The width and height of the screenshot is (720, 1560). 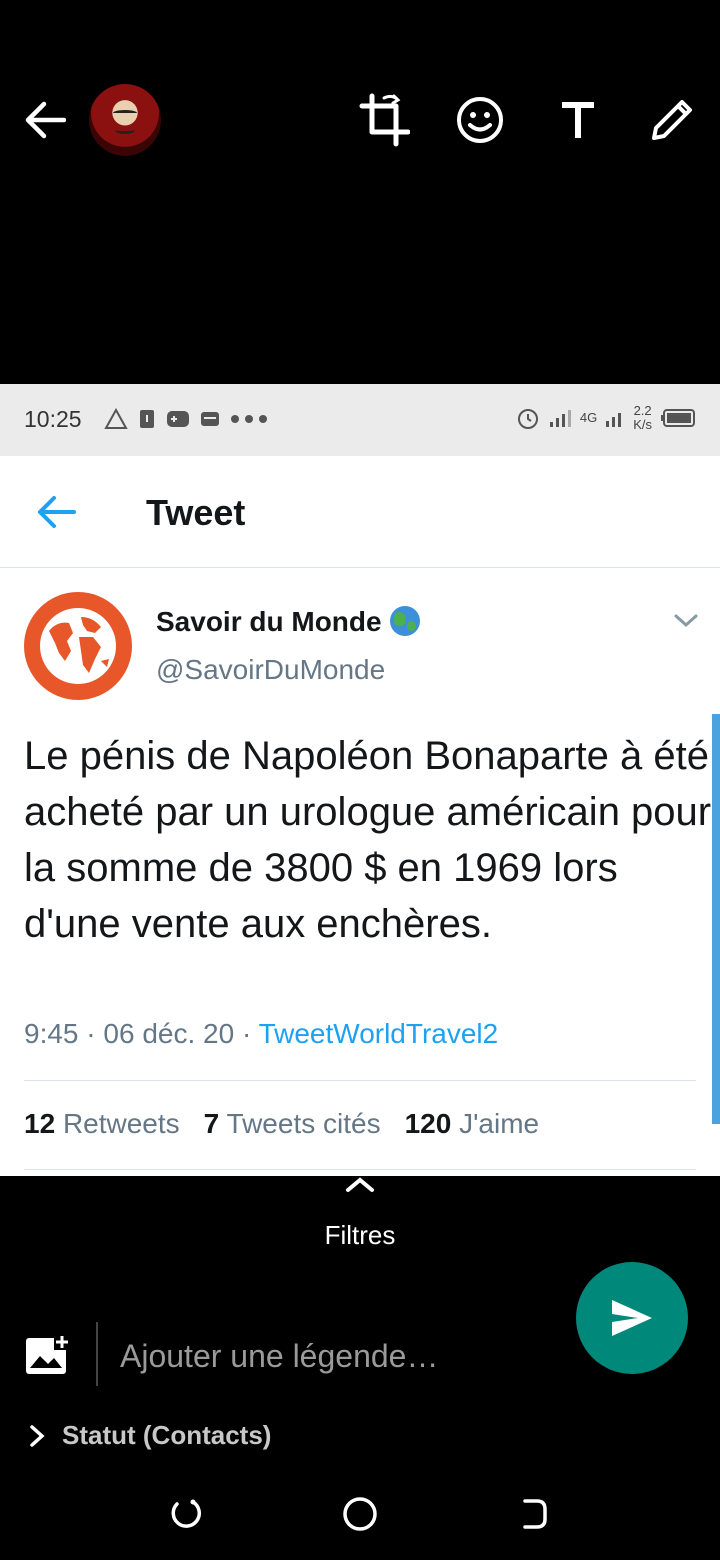 I want to click on network-speed: 2.2 K/s, so click(x=642, y=418).